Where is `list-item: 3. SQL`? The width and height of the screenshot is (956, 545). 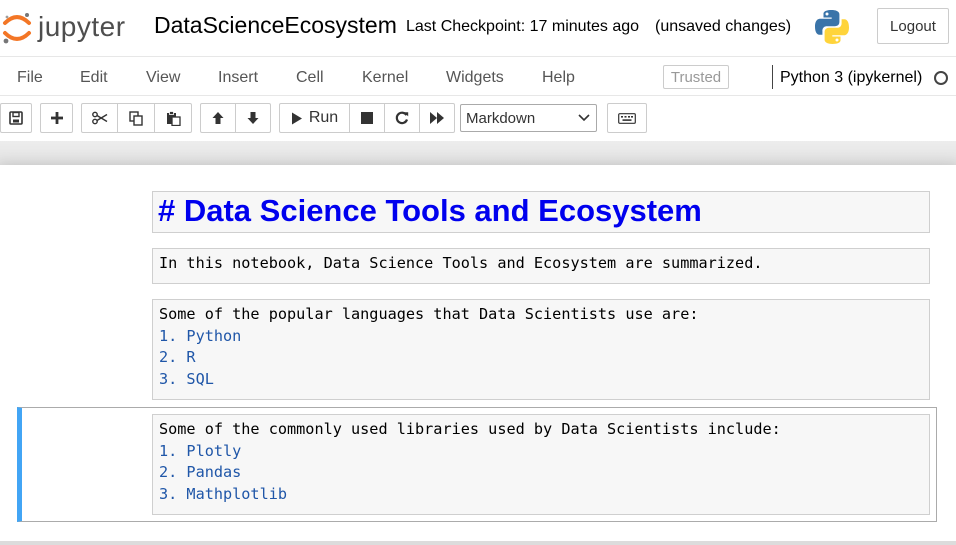
list-item: 3. SQL is located at coordinates (186, 378).